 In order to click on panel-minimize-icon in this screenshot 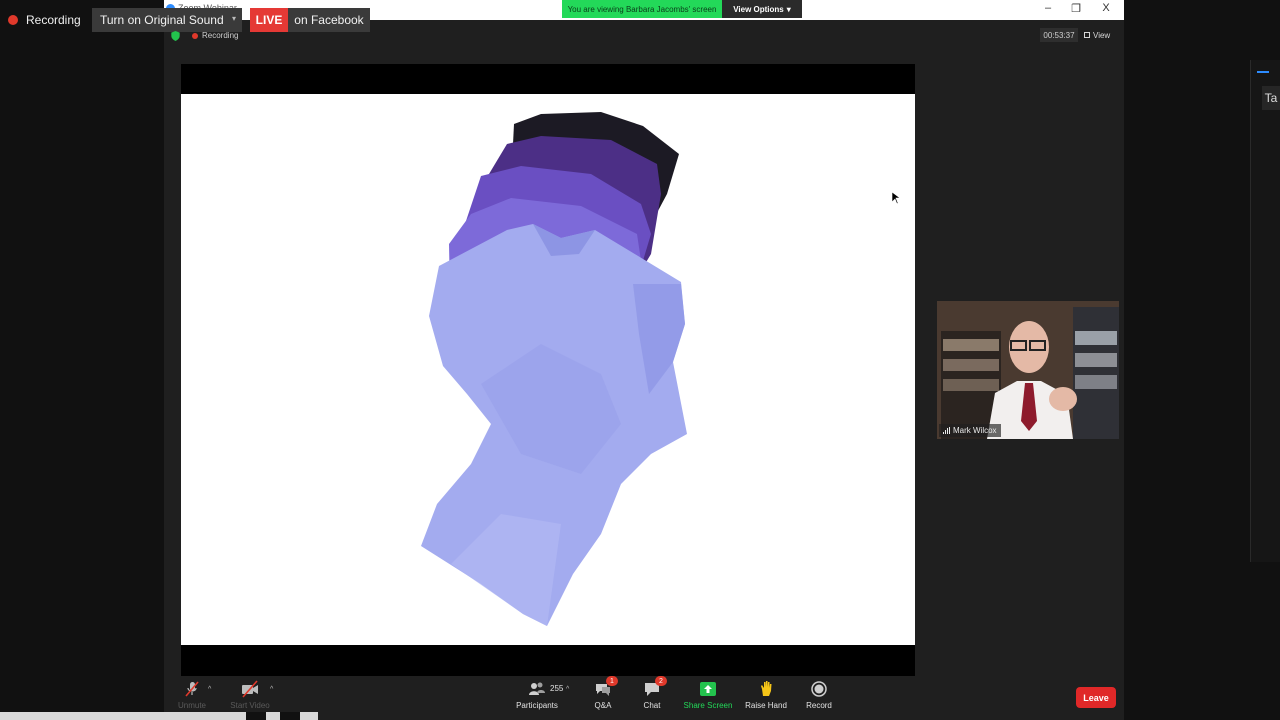, I will do `click(1263, 72)`.